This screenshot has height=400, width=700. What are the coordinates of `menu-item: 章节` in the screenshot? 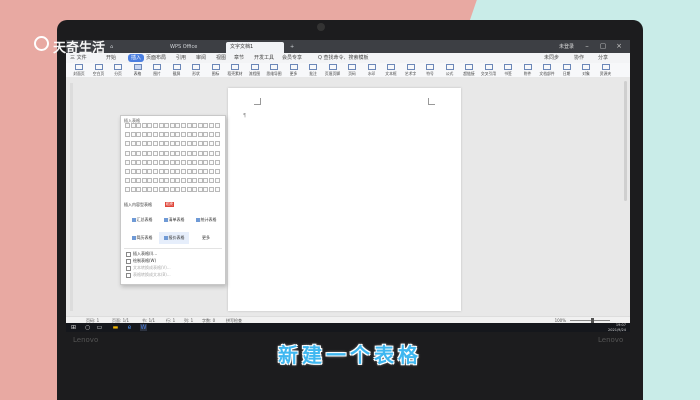 It's located at (239, 58).